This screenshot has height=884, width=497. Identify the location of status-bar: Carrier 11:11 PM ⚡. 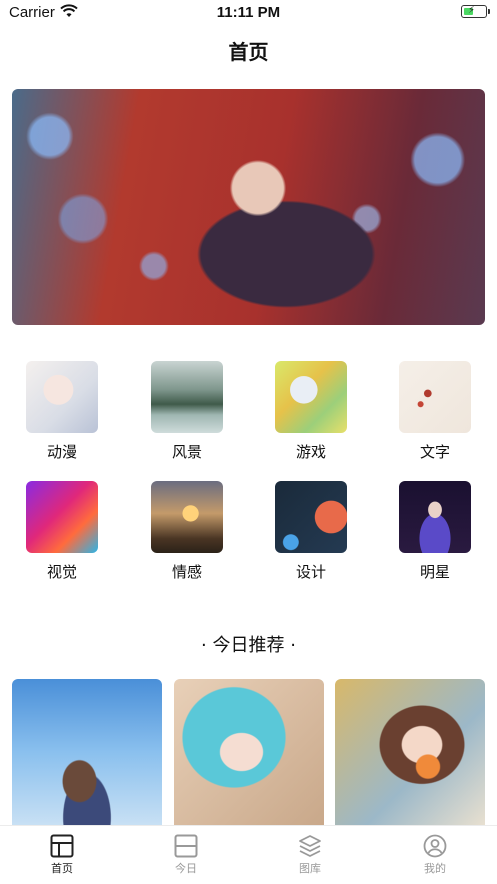
(248, 13).